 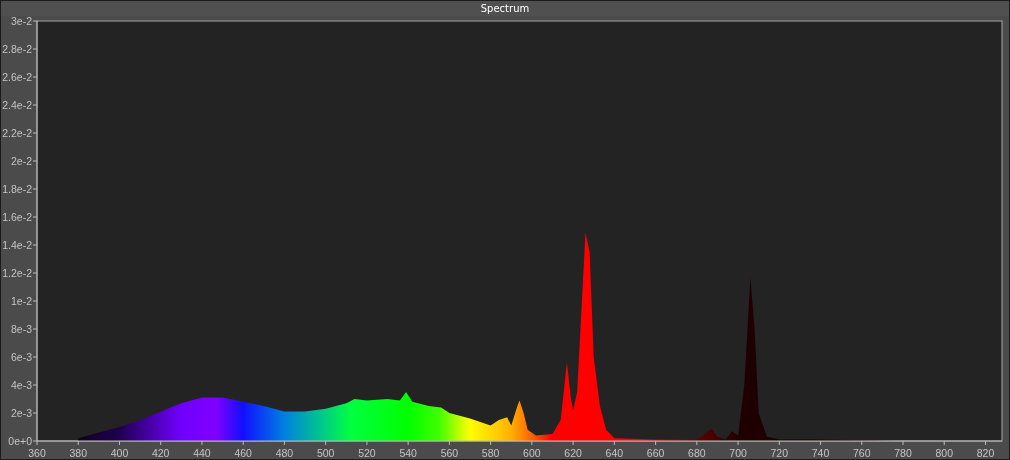 What do you see at coordinates (21, 21) in the screenshot?
I see `y-tick-label: 3e-2` at bounding box center [21, 21].